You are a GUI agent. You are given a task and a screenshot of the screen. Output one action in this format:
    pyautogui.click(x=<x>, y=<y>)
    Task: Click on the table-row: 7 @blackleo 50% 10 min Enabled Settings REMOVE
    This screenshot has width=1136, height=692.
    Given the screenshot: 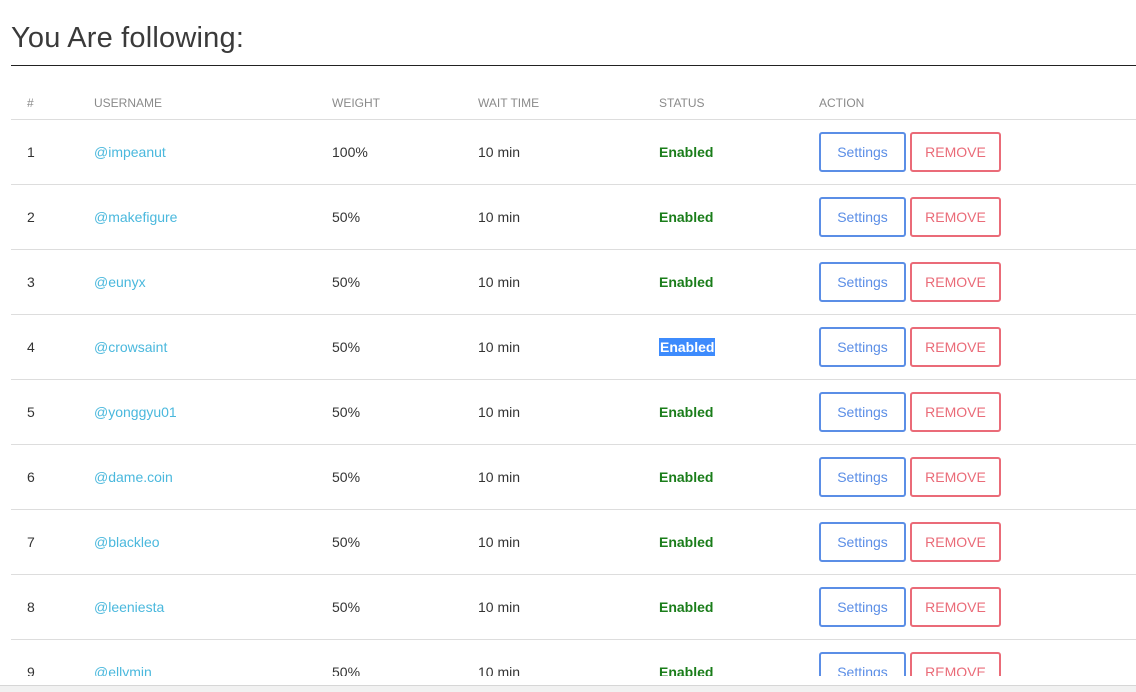 What is the action you would take?
    pyautogui.click(x=573, y=542)
    